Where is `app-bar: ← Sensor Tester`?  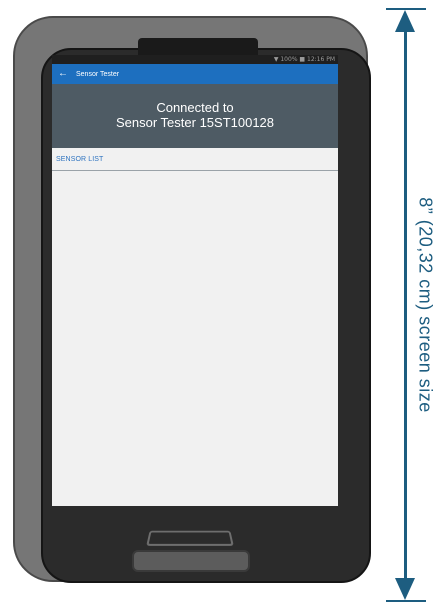
app-bar: ← Sensor Tester is located at coordinates (195, 74).